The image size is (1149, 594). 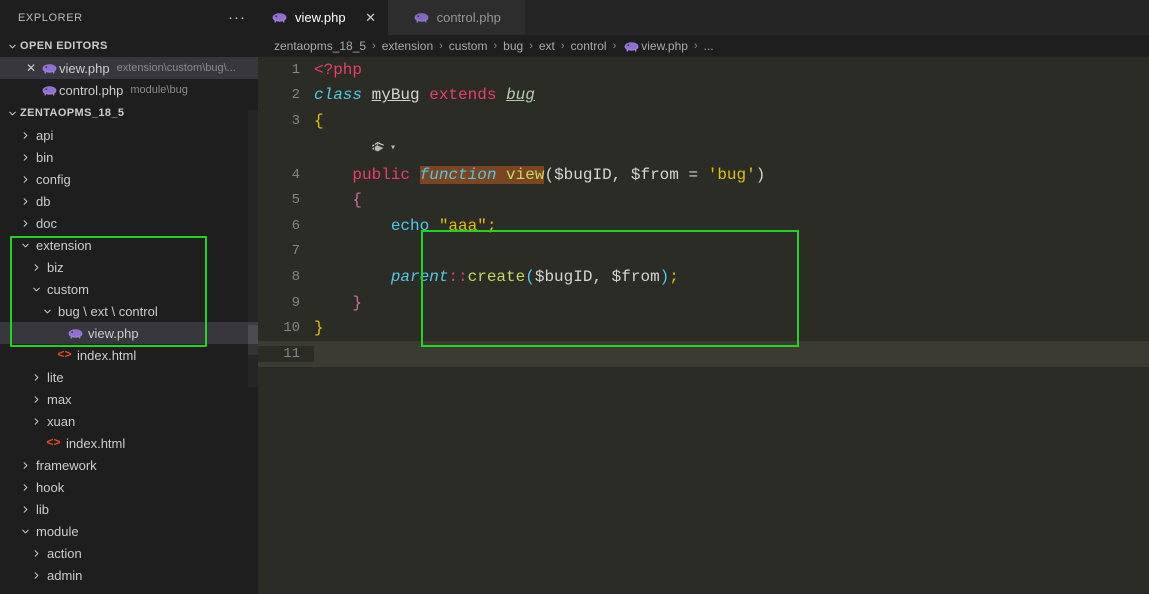 What do you see at coordinates (129, 179) in the screenshot?
I see `tree-item-config: config` at bounding box center [129, 179].